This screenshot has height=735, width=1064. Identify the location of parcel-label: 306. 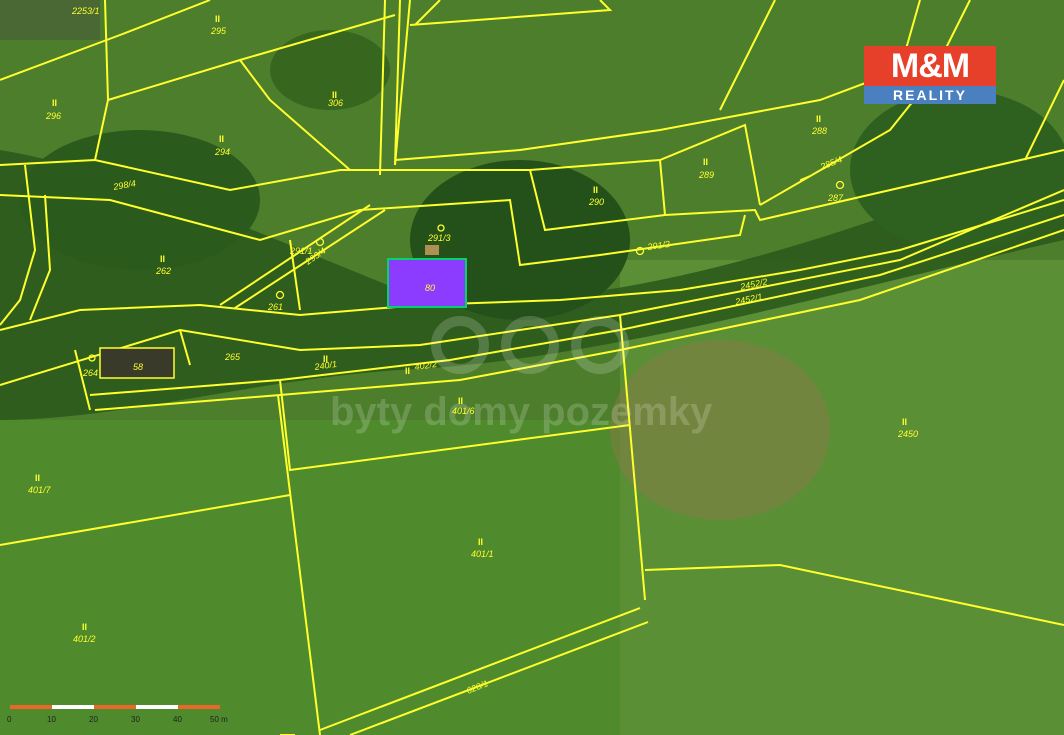
(335, 103).